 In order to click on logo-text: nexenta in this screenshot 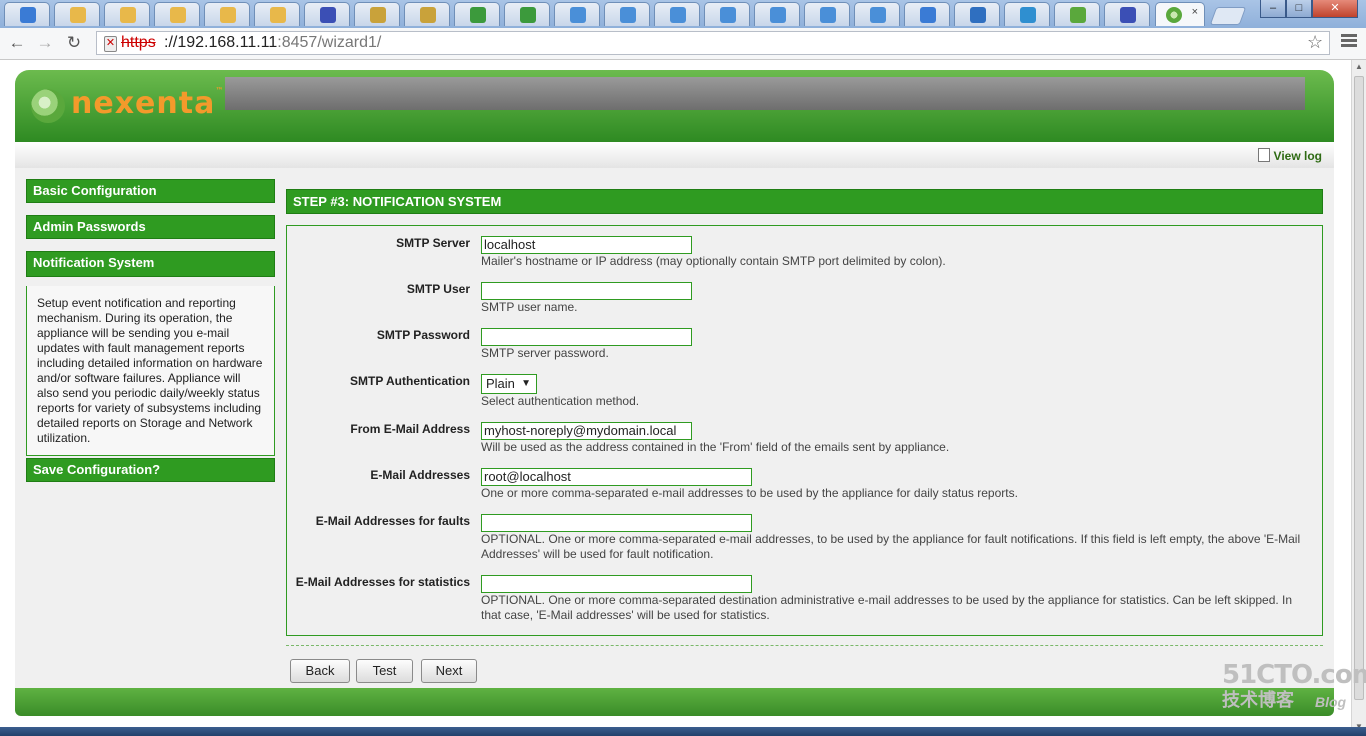, I will do `click(143, 103)`.